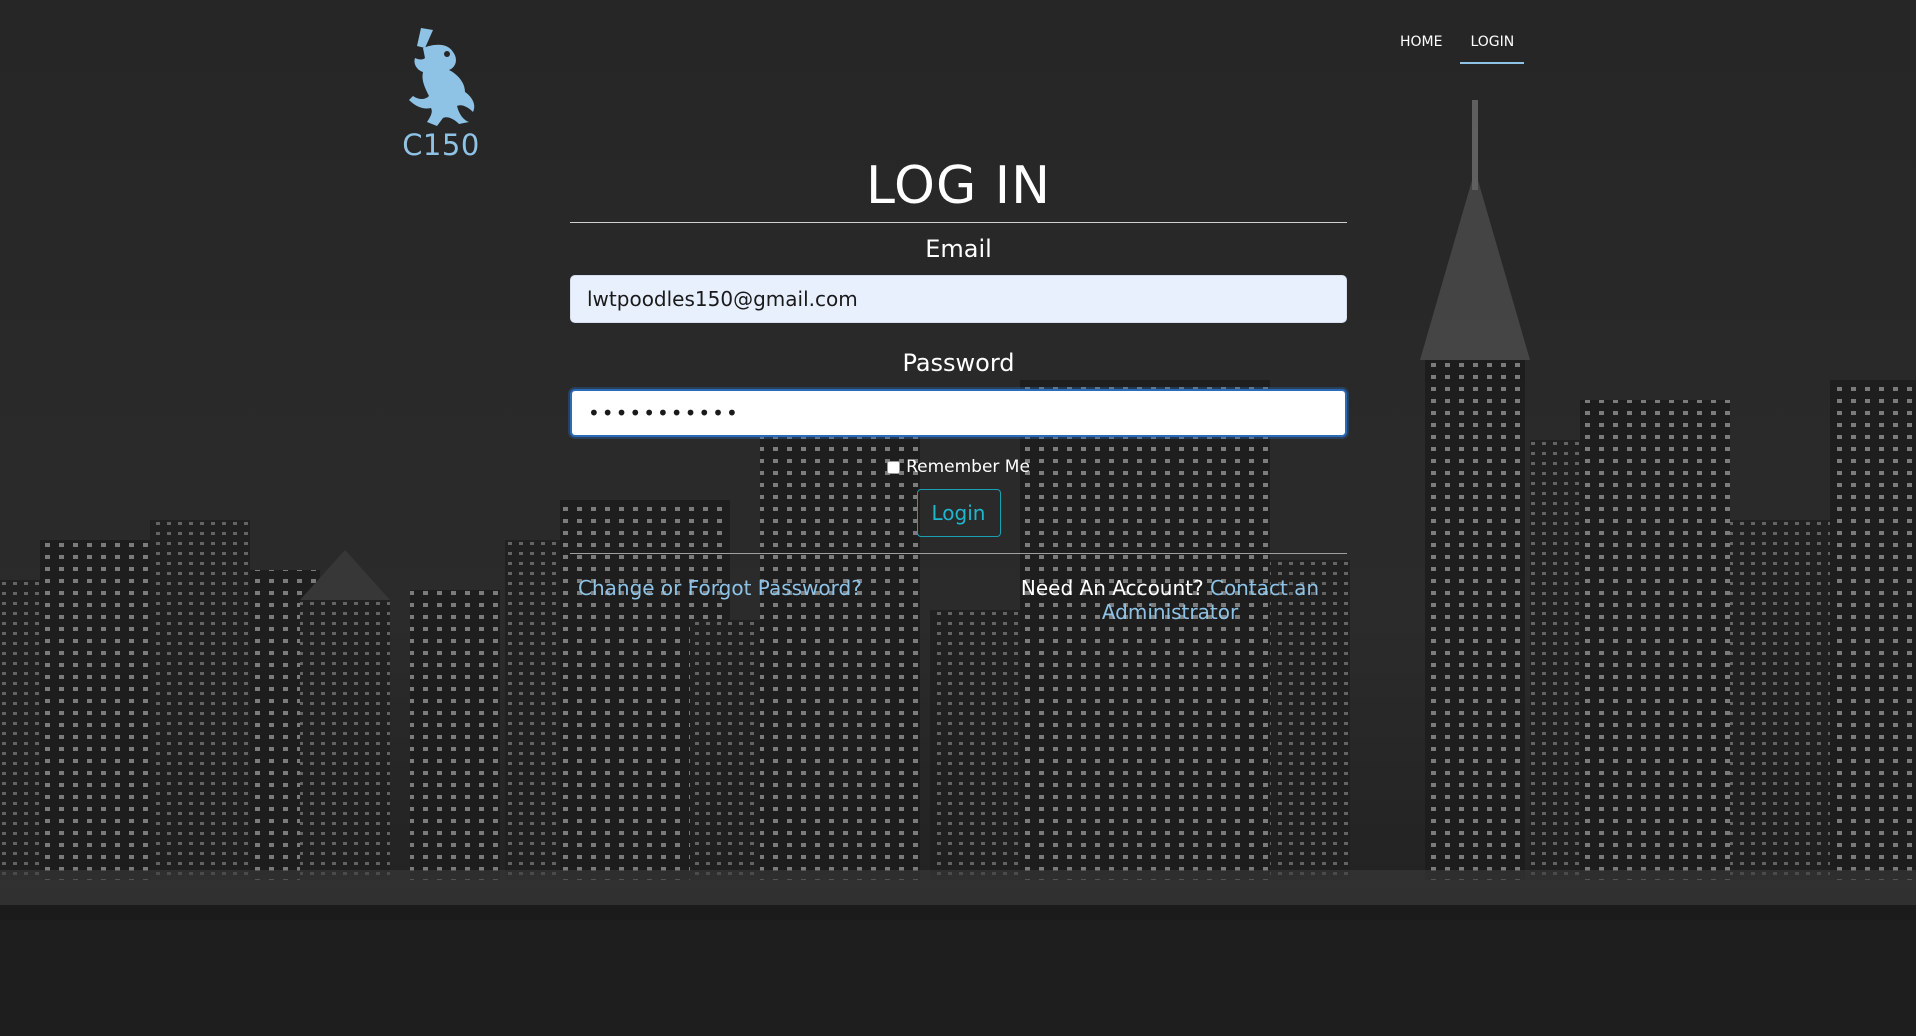 The height and width of the screenshot is (1036, 1916). I want to click on remember-me-row: Remember Me, so click(958, 467).